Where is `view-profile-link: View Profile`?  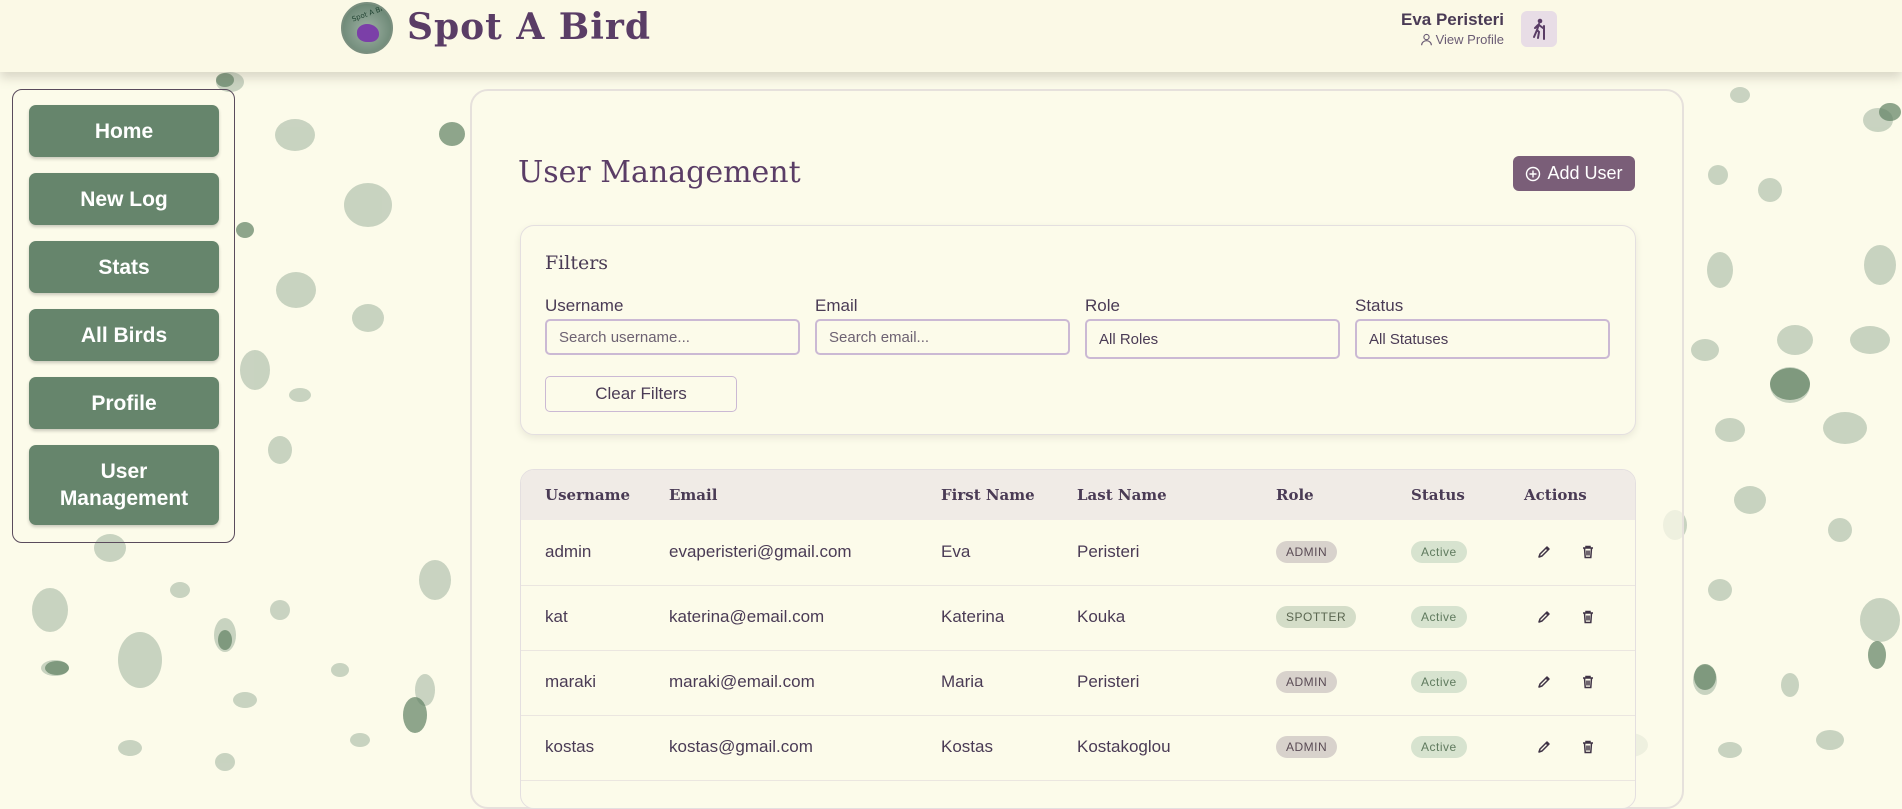
view-profile-link: View Profile is located at coordinates (1462, 39).